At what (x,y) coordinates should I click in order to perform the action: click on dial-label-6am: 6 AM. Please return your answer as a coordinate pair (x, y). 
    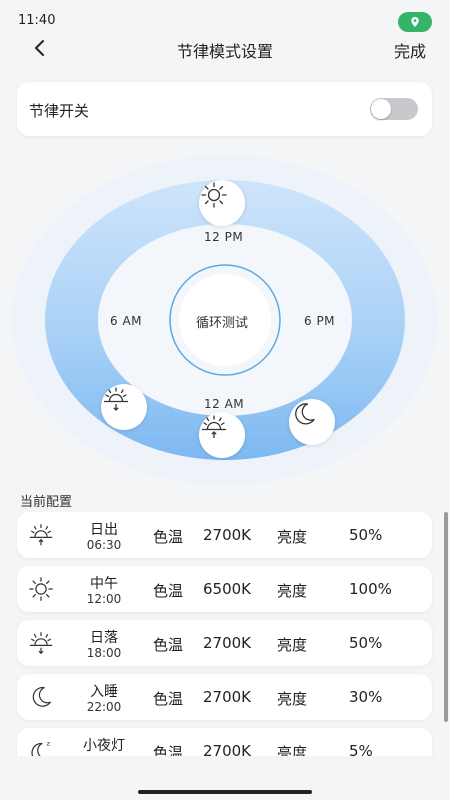
    Looking at the image, I should click on (126, 321).